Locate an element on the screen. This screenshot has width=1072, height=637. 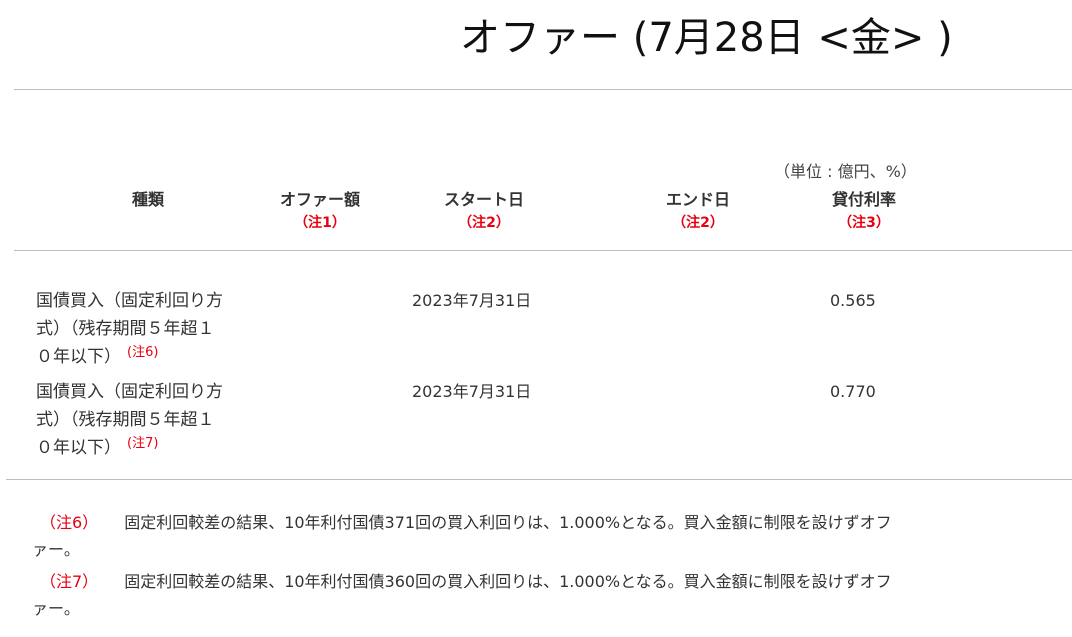
row-rate: 0.565 is located at coordinates (853, 300).